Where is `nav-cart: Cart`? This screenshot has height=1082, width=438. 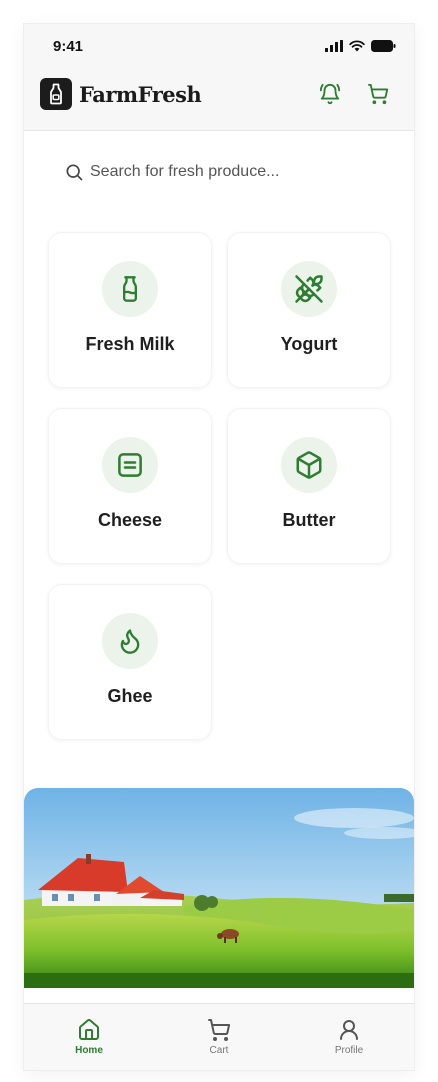 nav-cart: Cart is located at coordinates (219, 1037).